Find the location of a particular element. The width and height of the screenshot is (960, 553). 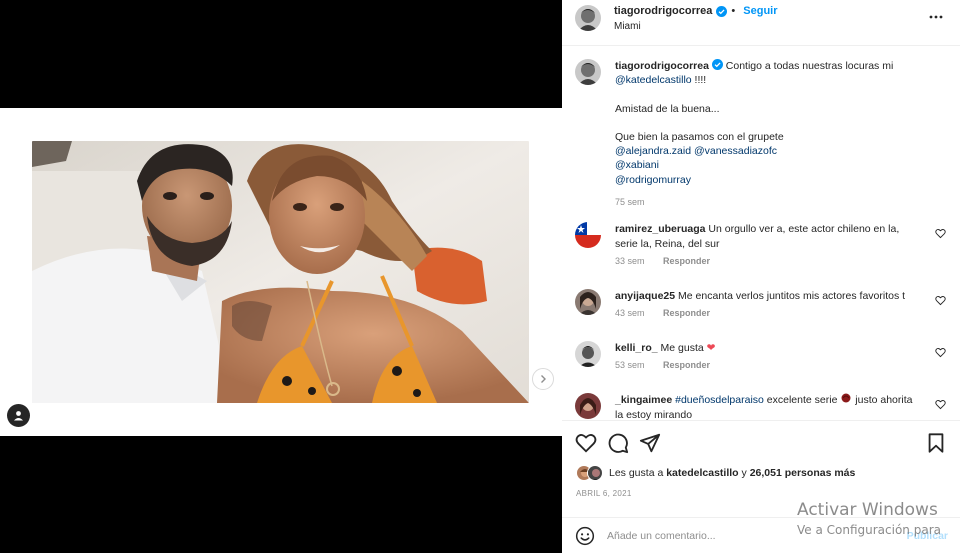

publish-comment-button: Publicar is located at coordinates (927, 536).